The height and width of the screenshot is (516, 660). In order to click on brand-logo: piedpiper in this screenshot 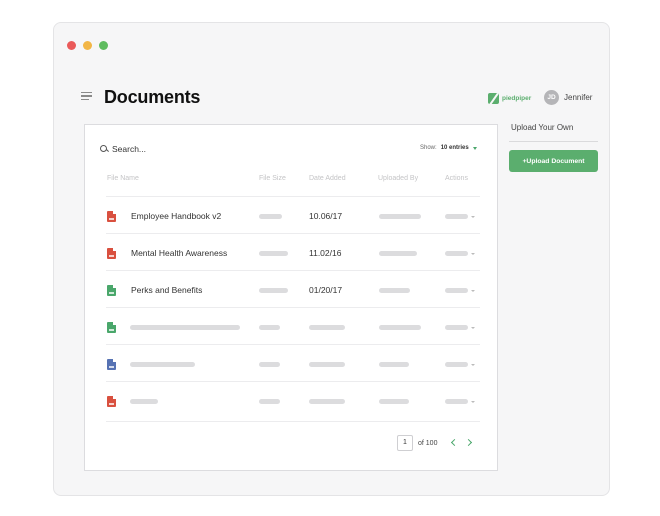, I will do `click(509, 98)`.